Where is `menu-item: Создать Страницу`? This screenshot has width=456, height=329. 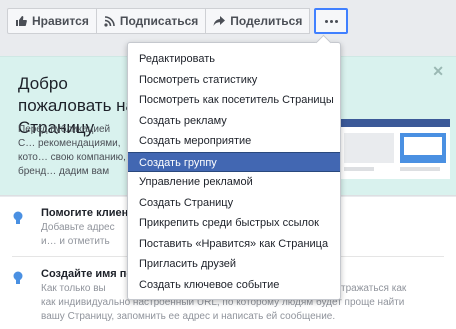 menu-item: Создать Страницу is located at coordinates (234, 203).